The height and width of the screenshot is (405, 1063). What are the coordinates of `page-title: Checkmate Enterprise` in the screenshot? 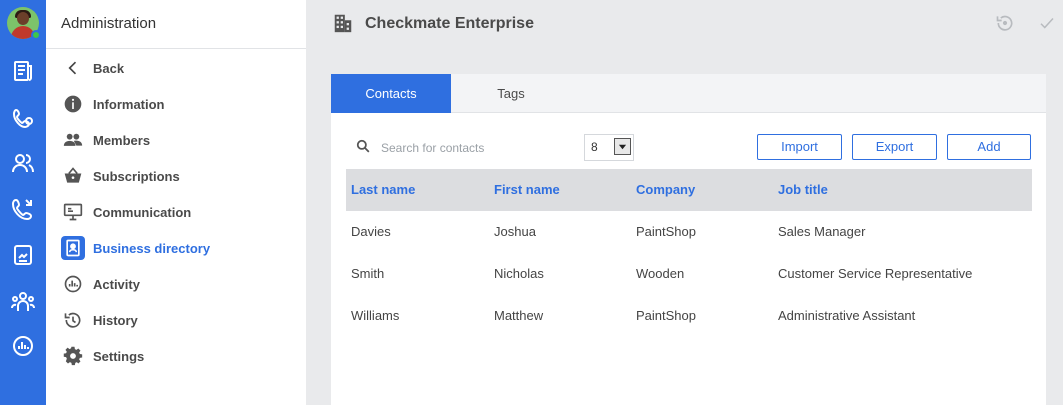 It's located at (449, 23).